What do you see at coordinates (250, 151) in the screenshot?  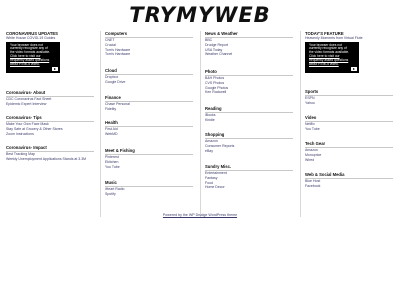 I see `list-link: eBay` at bounding box center [250, 151].